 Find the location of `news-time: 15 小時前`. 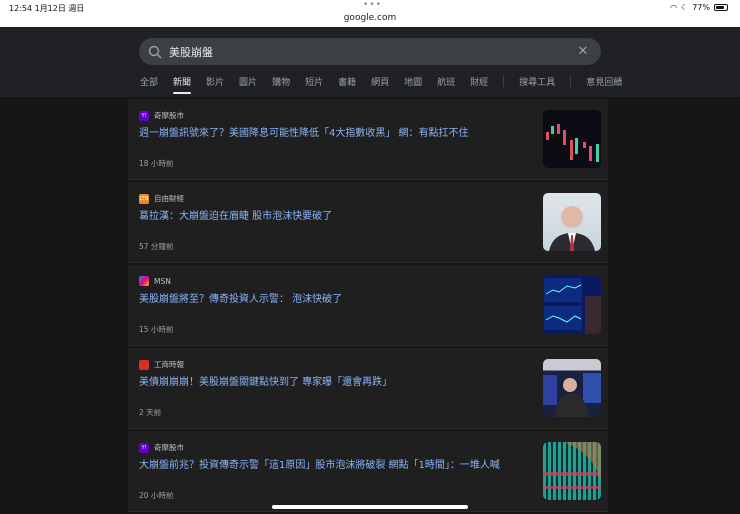

news-time: 15 小時前 is located at coordinates (156, 329).